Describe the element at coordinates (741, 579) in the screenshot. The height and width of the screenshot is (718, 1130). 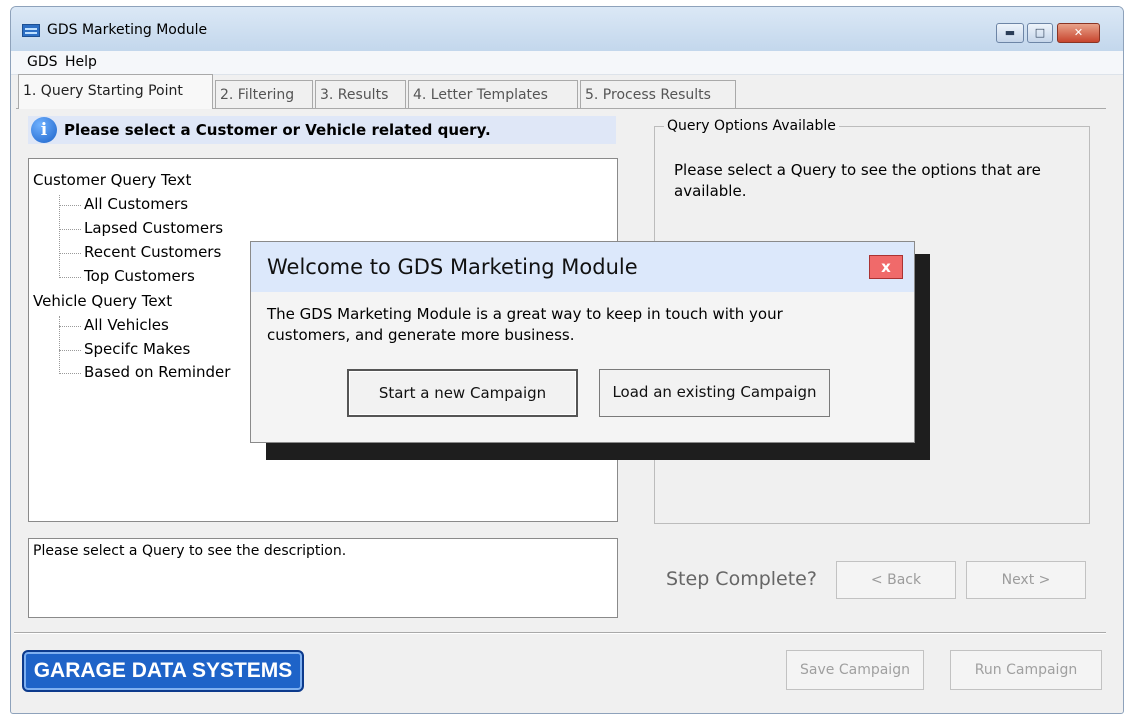
I see `step-complete-label: Step Complete?` at that location.